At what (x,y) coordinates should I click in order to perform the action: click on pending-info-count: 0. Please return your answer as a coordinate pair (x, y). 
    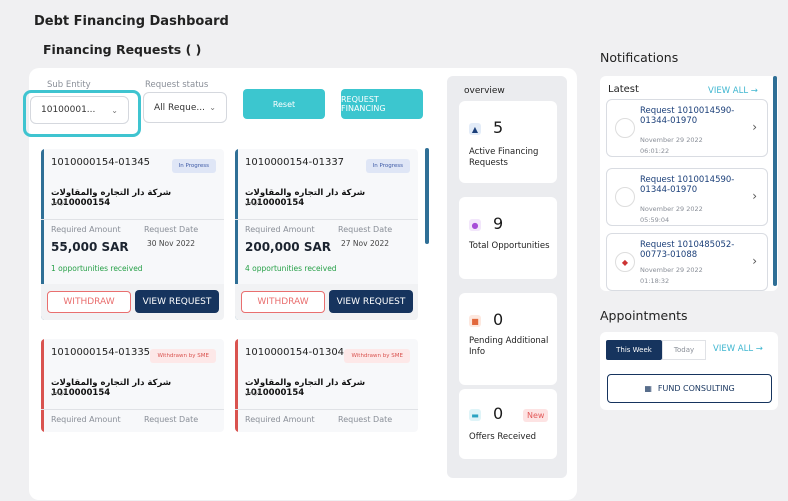
    Looking at the image, I should click on (498, 319).